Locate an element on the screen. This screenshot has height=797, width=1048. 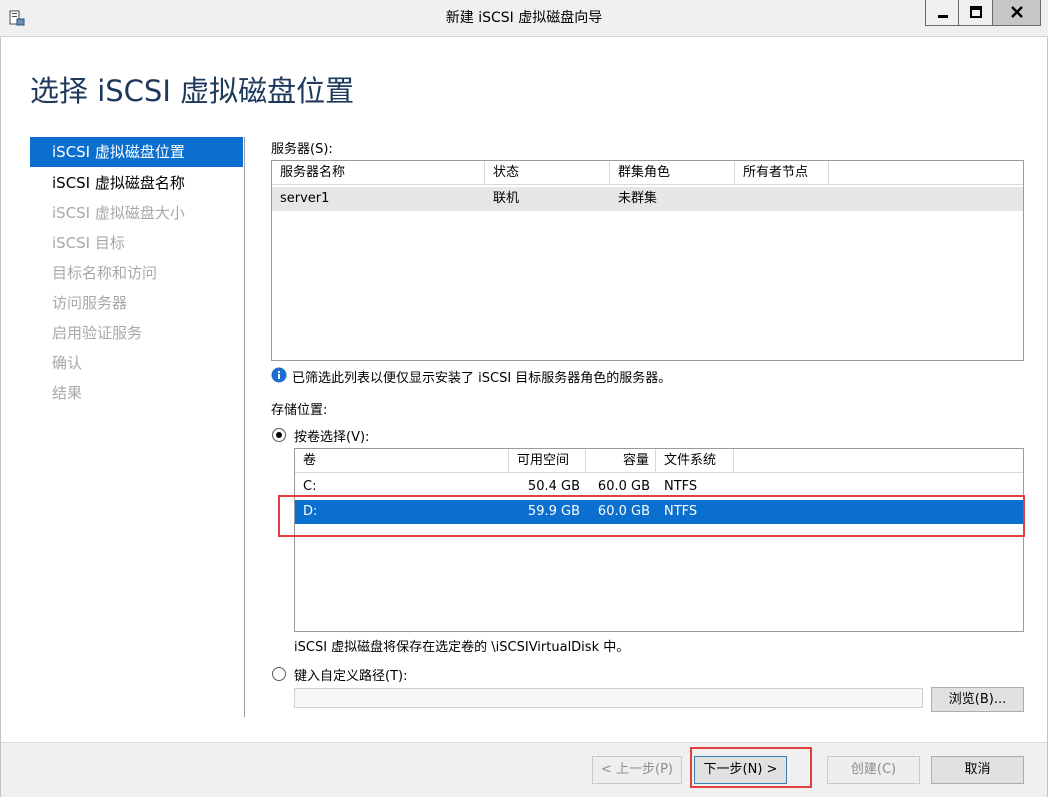
custom-path-field is located at coordinates (608, 698).